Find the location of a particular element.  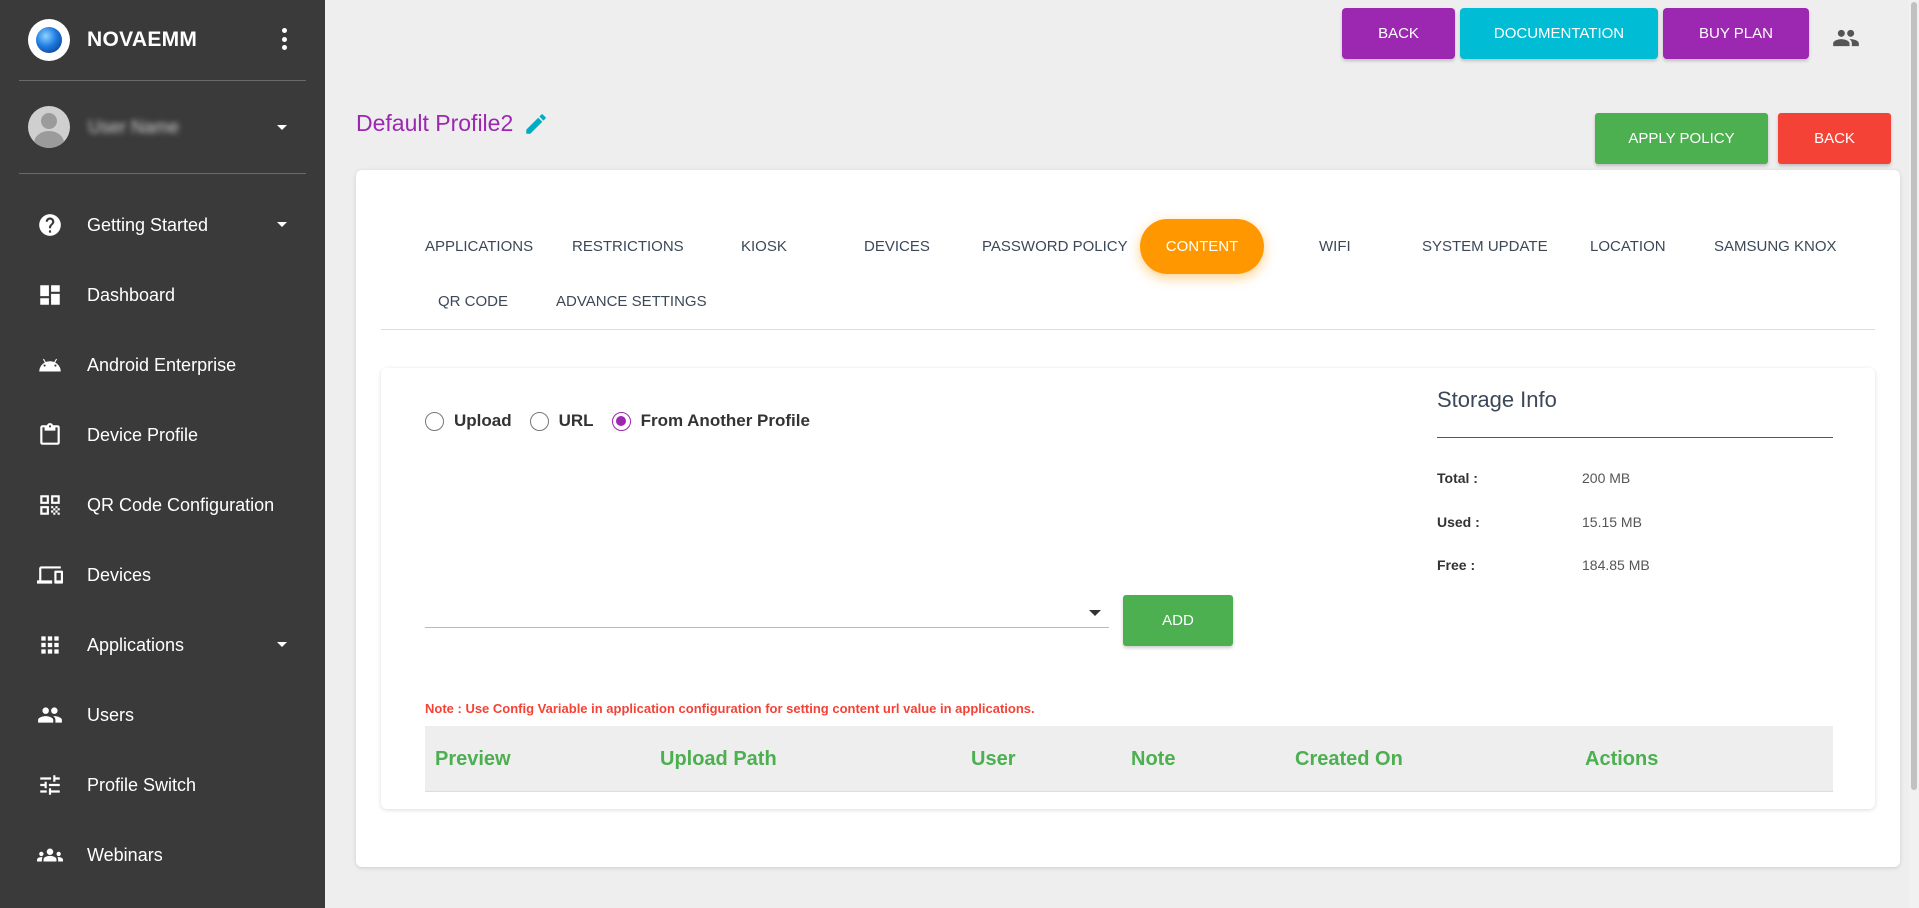

tab-applications: APPLICATIONS is located at coordinates (479, 246).